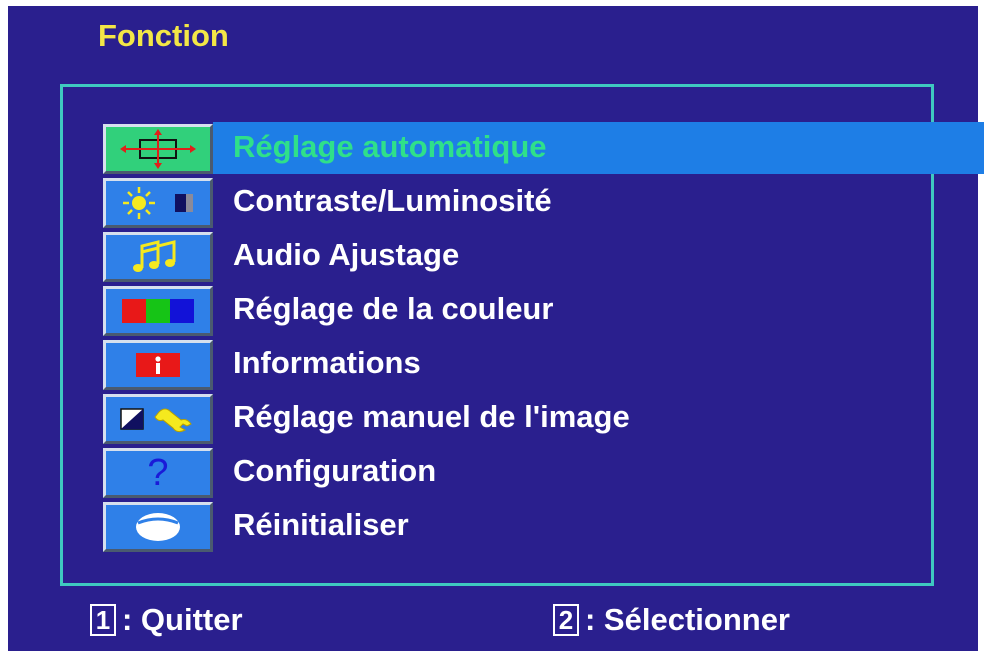 This screenshot has width=984, height=654. What do you see at coordinates (158, 419) in the screenshot?
I see `manual-image-wrench-icon` at bounding box center [158, 419].